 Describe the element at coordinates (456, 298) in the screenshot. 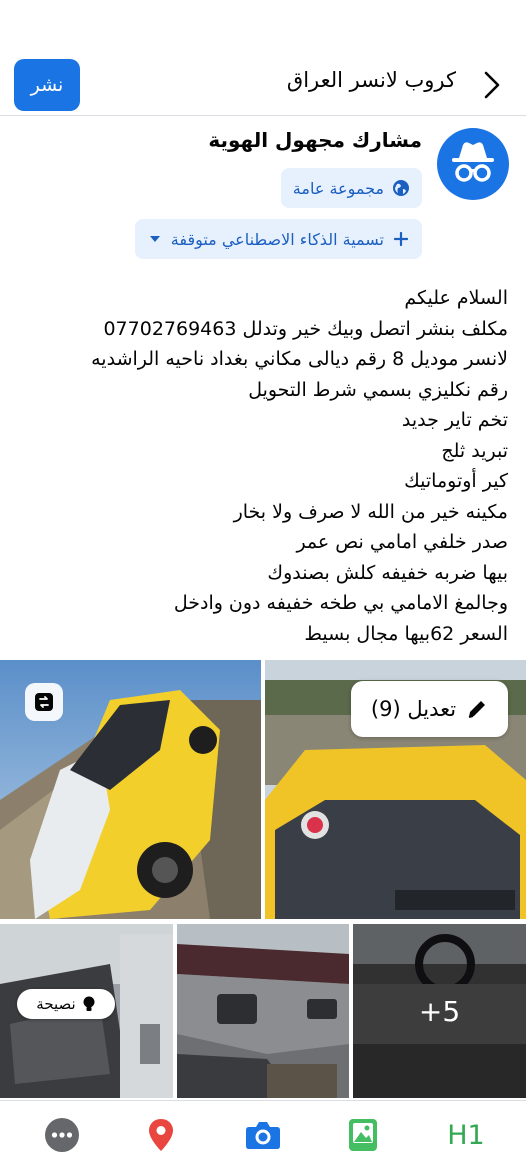

I see `post-line: السلام عليكم` at that location.